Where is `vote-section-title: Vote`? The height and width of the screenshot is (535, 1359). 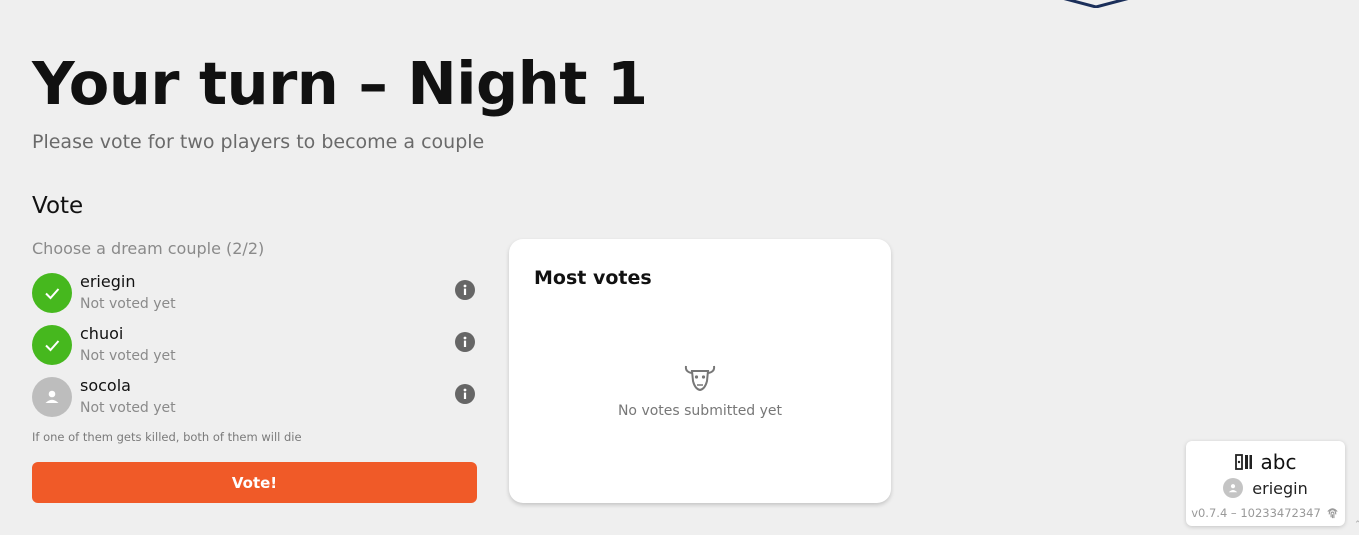 vote-section-title: Vote is located at coordinates (58, 206).